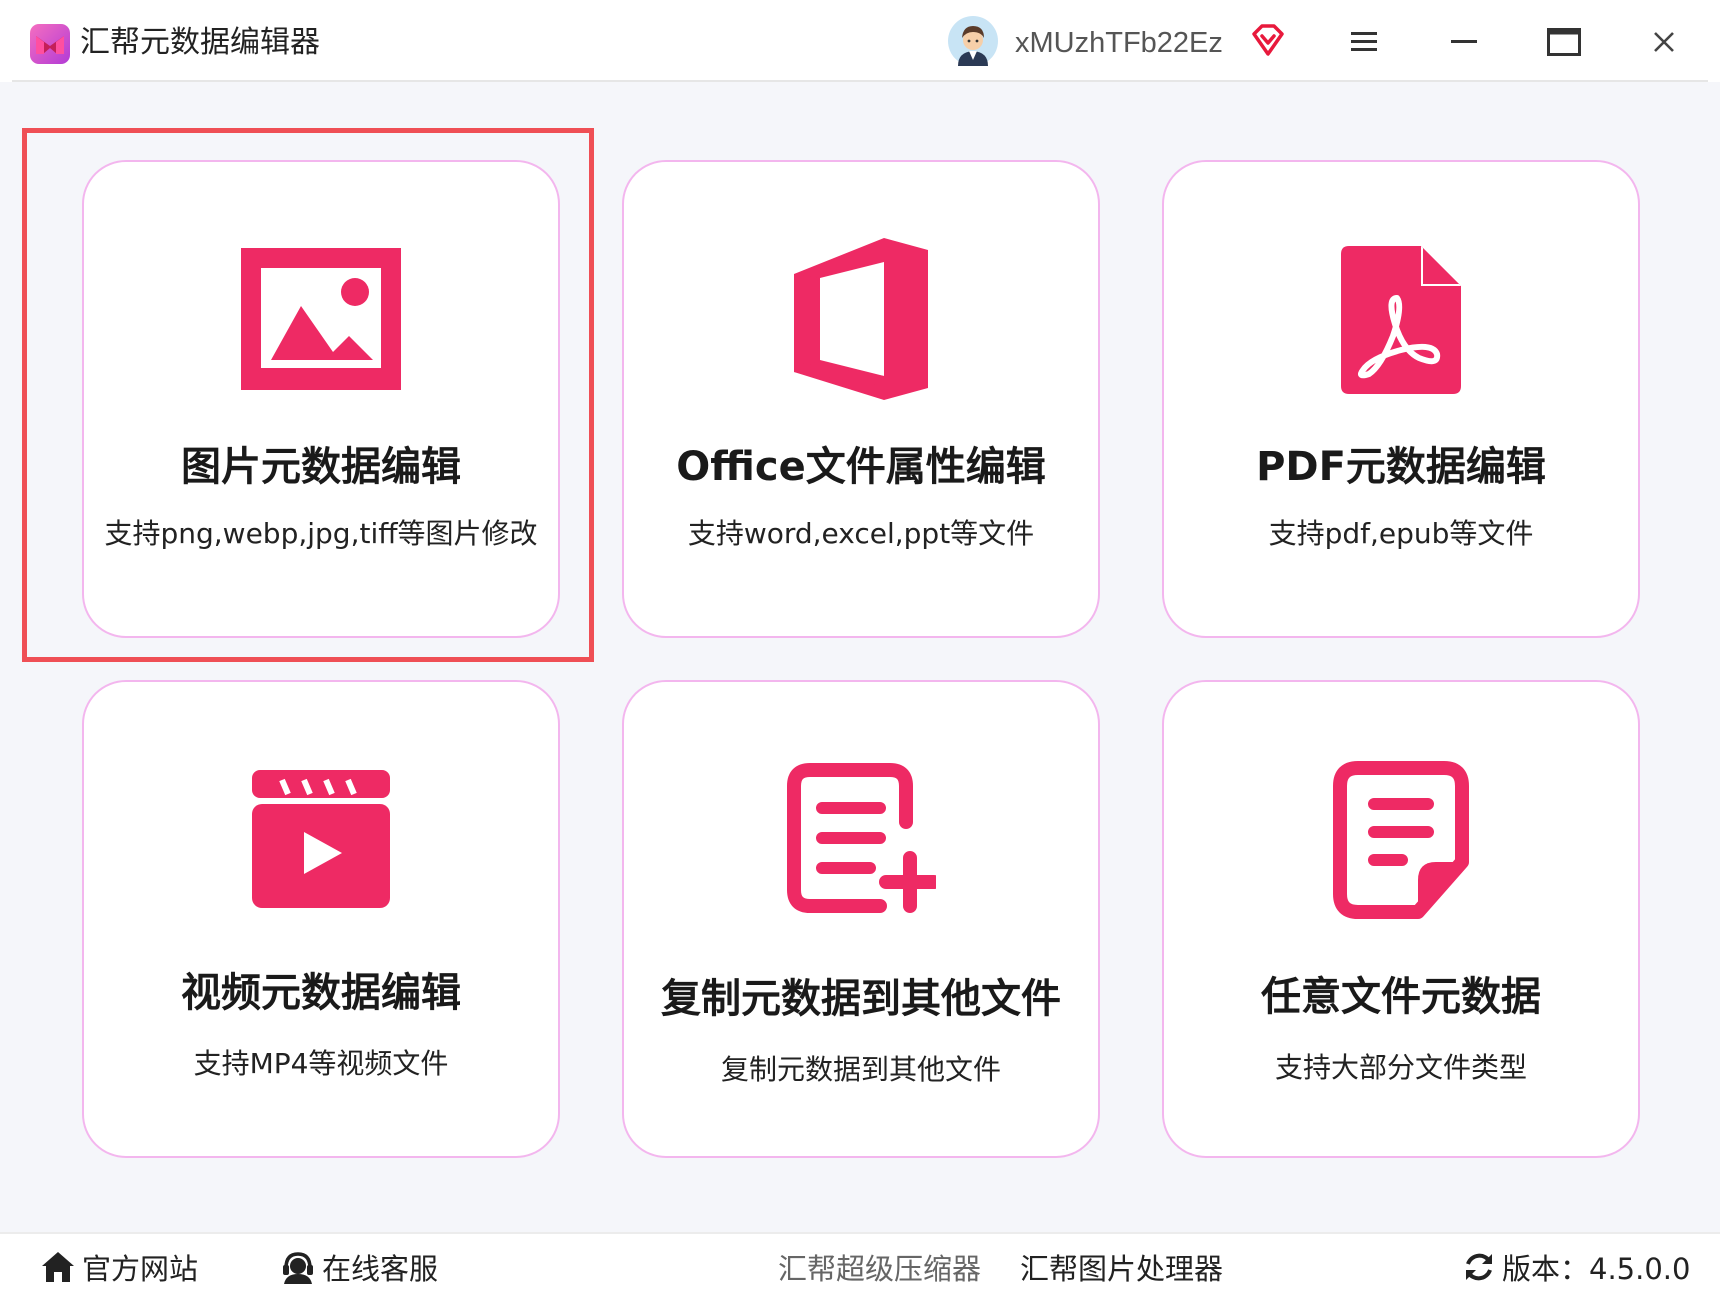  Describe the element at coordinates (860, 1069) in the screenshot. I see `card-description: 复制元数据到其他文件` at that location.